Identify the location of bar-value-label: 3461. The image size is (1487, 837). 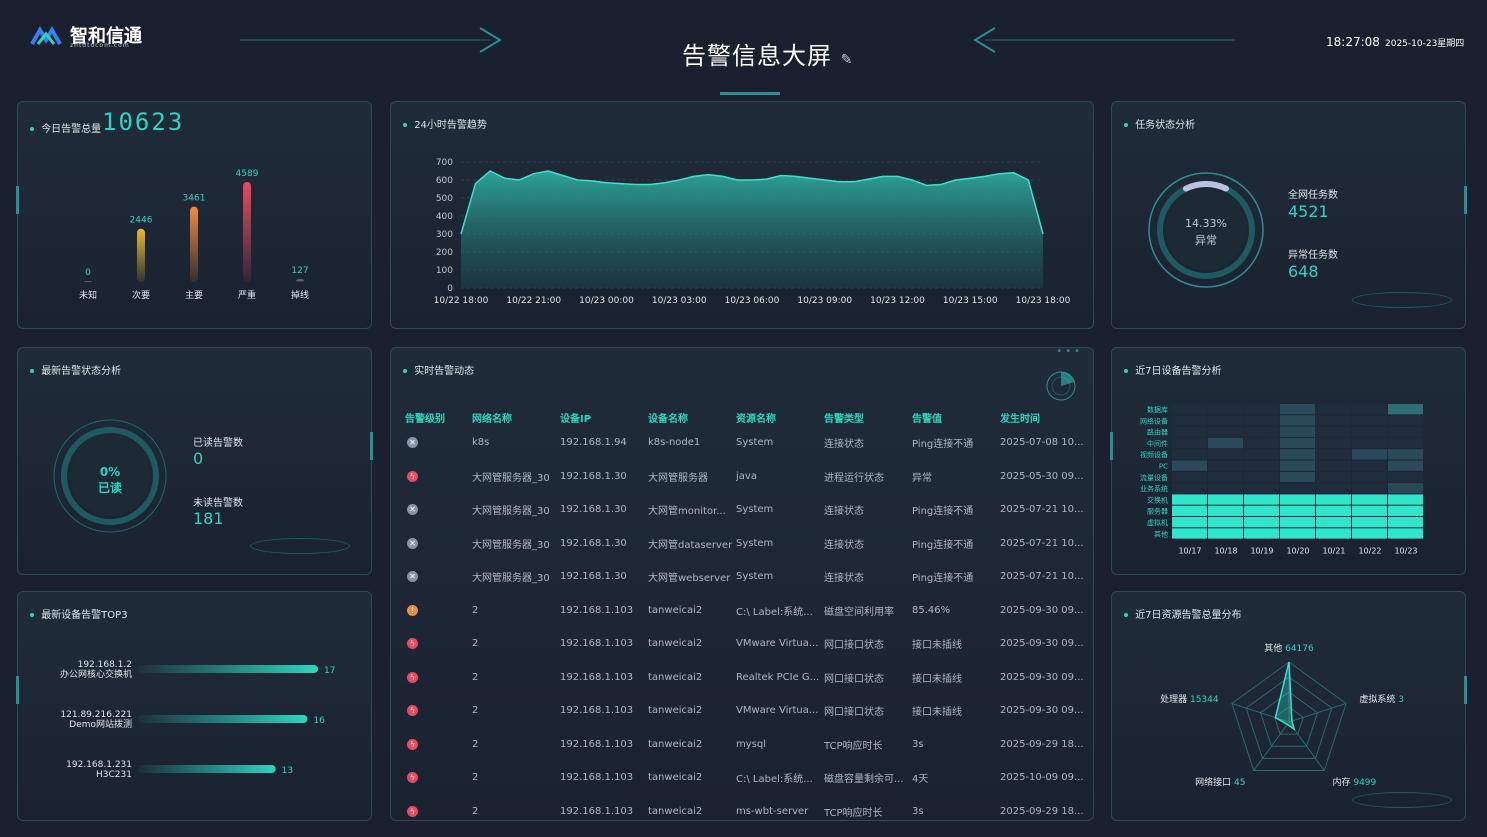
(194, 199).